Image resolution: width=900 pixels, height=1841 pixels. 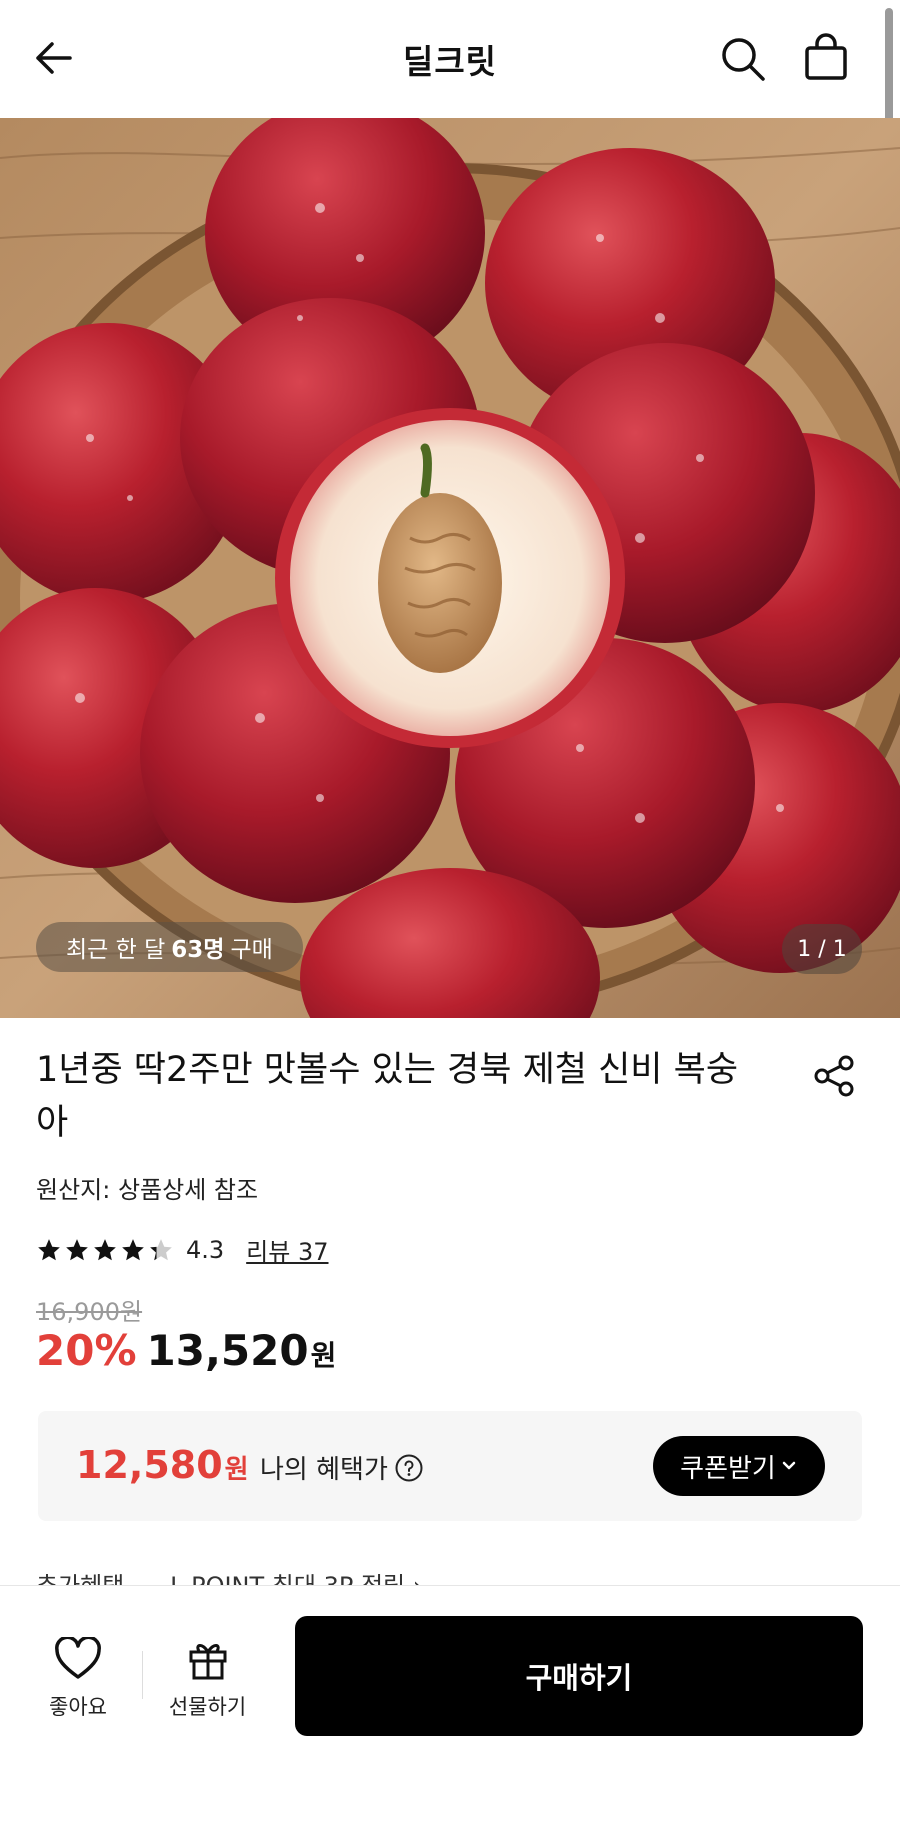 I want to click on benefit-unit: 원, so click(x=236, y=1470).